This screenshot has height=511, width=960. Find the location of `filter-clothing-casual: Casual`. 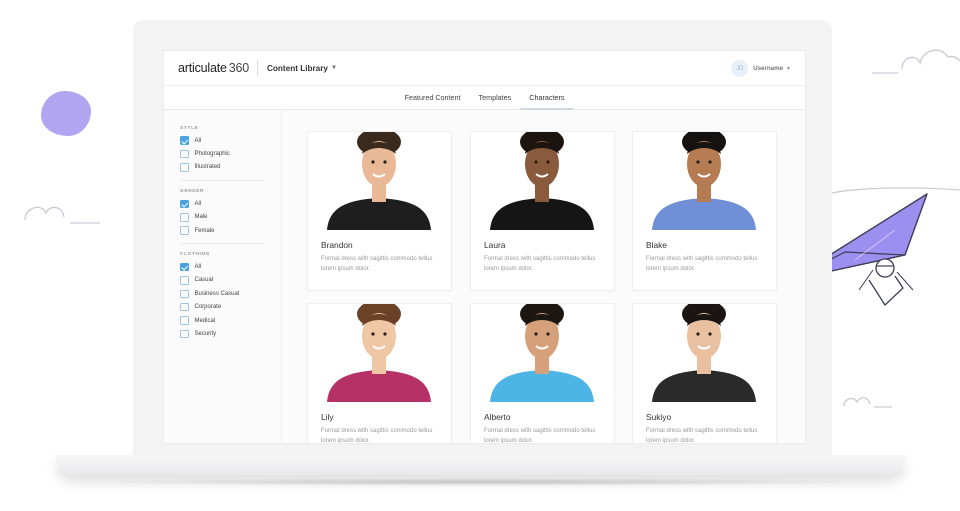

filter-clothing-casual: Casual is located at coordinates (230, 280).